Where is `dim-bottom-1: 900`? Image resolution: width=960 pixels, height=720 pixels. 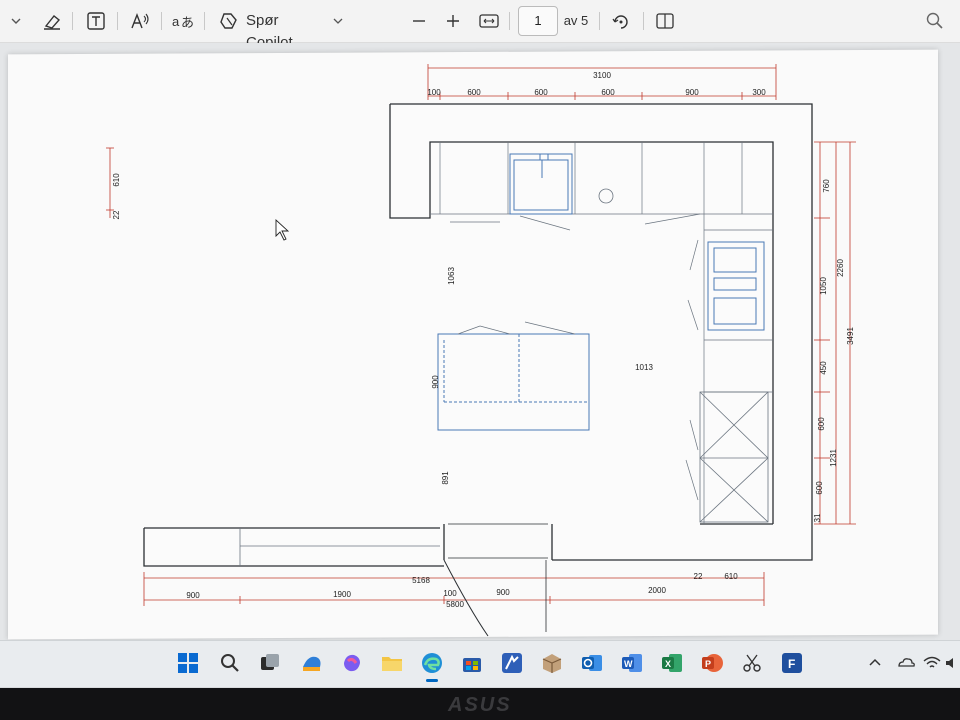
dim-bottom-1: 900 is located at coordinates (193, 595).